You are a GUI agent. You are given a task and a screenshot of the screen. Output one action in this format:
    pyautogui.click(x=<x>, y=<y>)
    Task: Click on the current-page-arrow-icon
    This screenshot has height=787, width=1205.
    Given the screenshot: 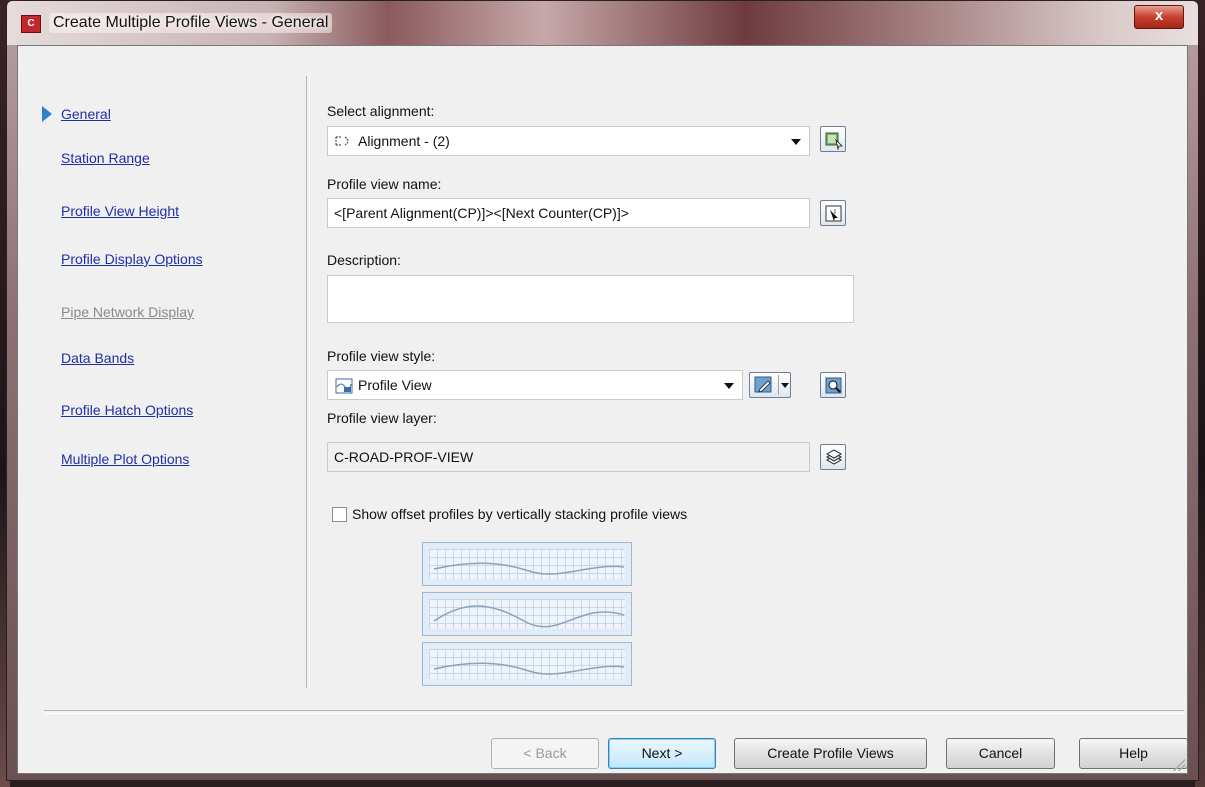 What is the action you would take?
    pyautogui.click(x=47, y=114)
    